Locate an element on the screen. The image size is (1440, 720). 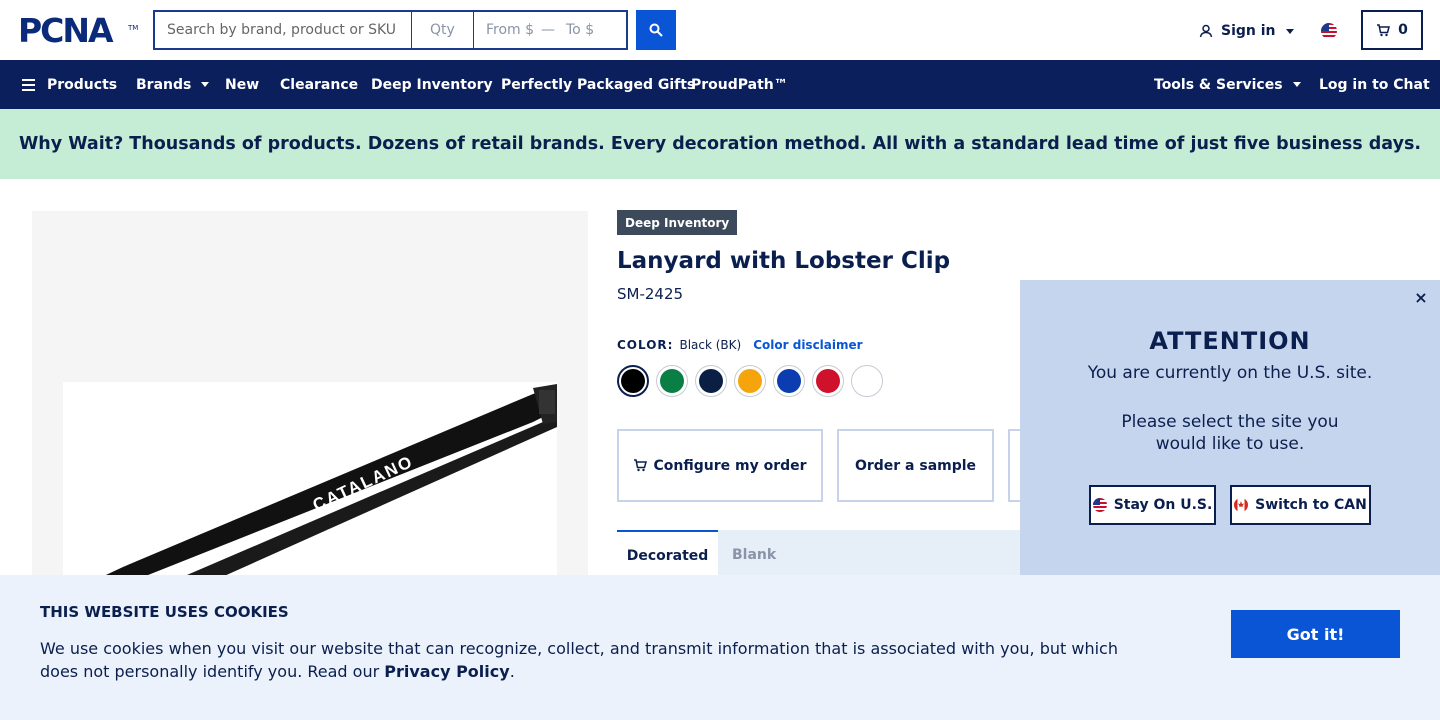
pcna-logo: PCNA is located at coordinates (77, 30).